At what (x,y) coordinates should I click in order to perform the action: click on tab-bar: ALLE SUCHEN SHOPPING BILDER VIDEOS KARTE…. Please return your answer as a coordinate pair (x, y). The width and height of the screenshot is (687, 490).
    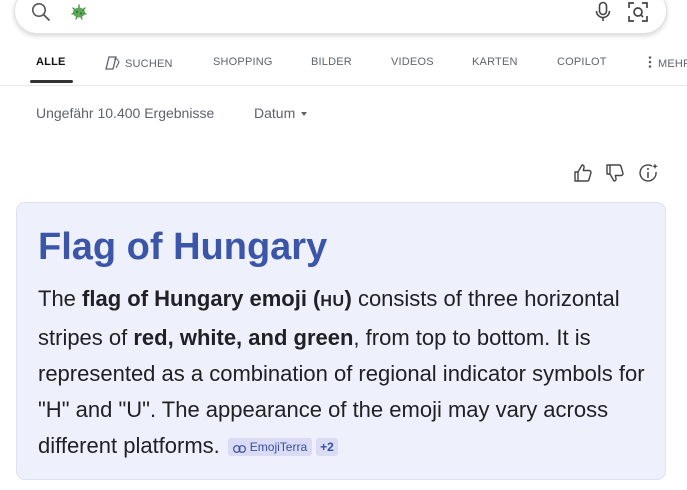
    Looking at the image, I should click on (343, 67).